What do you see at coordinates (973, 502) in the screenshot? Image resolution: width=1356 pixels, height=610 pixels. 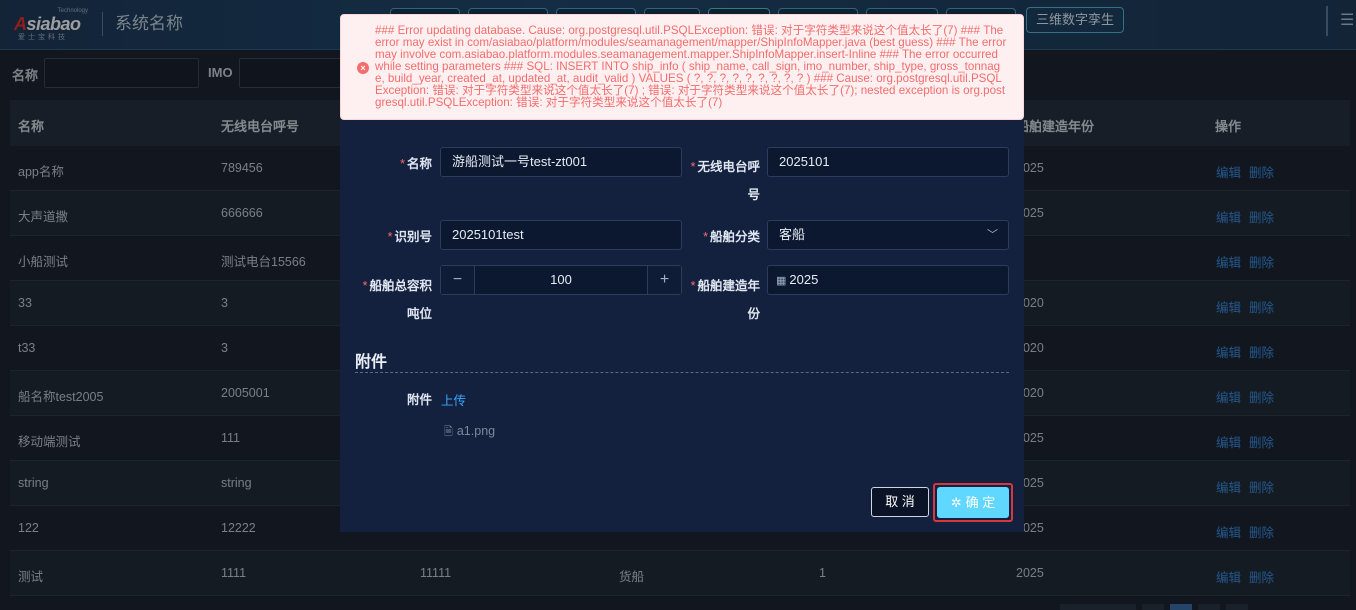 I see `confirm-button: ✲ 确 定` at bounding box center [973, 502].